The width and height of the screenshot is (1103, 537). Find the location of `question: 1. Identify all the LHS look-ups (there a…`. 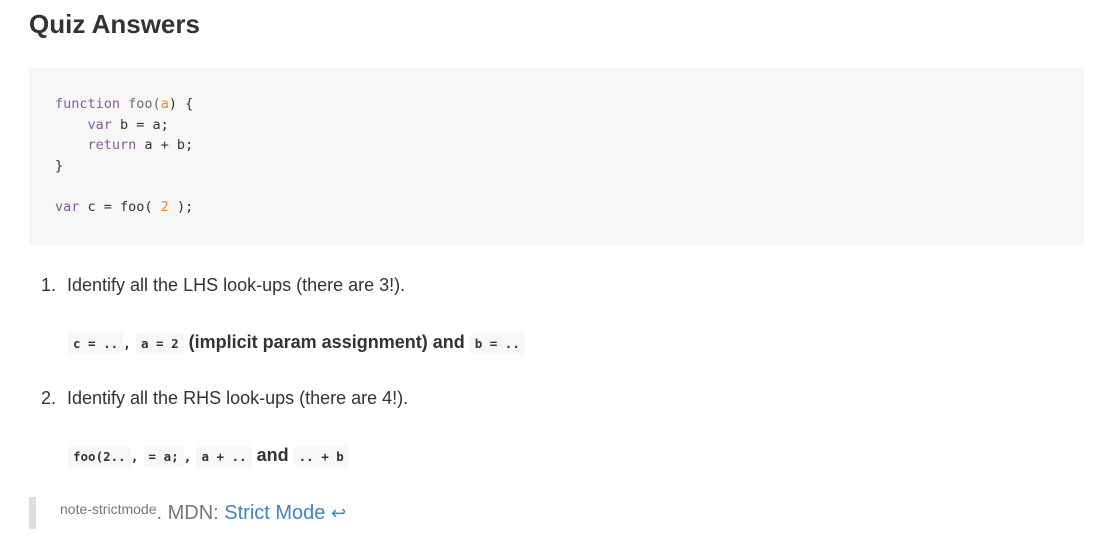

question: 1. Identify all the LHS look-ups (there a… is located at coordinates (223, 285).